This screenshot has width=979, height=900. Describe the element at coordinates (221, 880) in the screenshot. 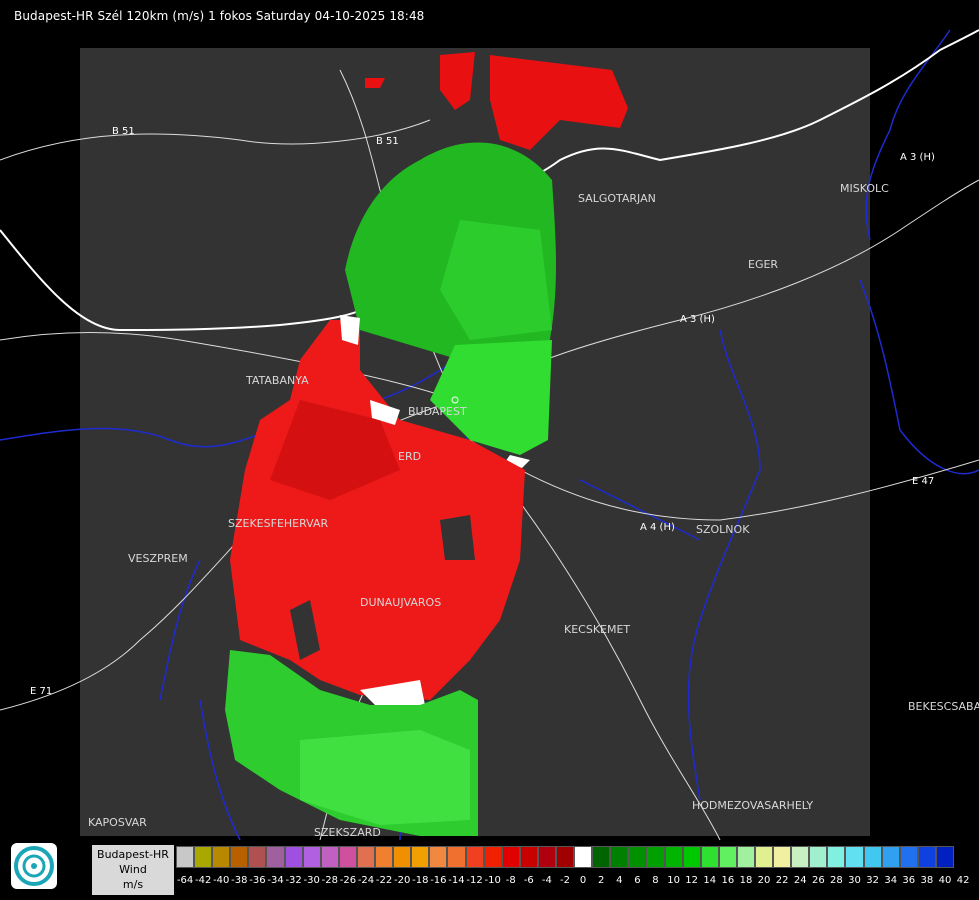

I see `legend-tick-label: -40` at that location.